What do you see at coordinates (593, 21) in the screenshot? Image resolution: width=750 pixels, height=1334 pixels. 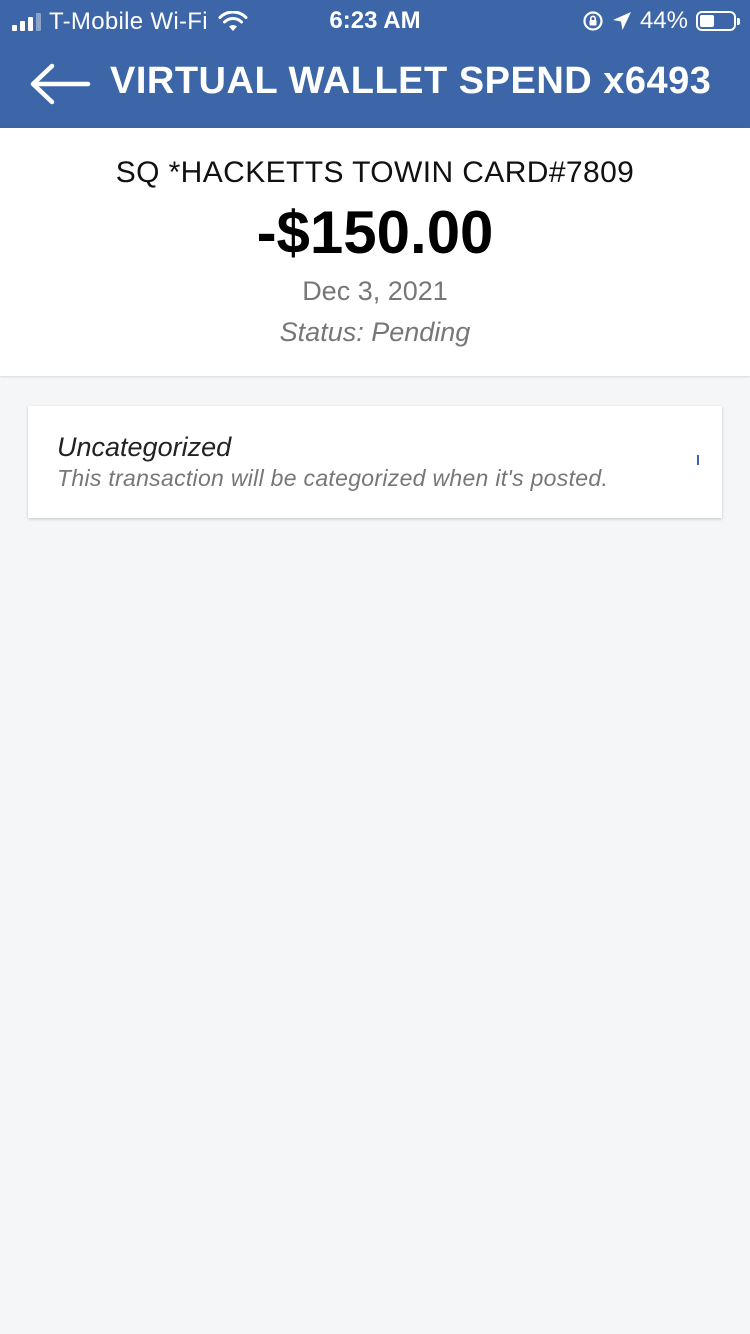 I see `rotation-lock-icon` at bounding box center [593, 21].